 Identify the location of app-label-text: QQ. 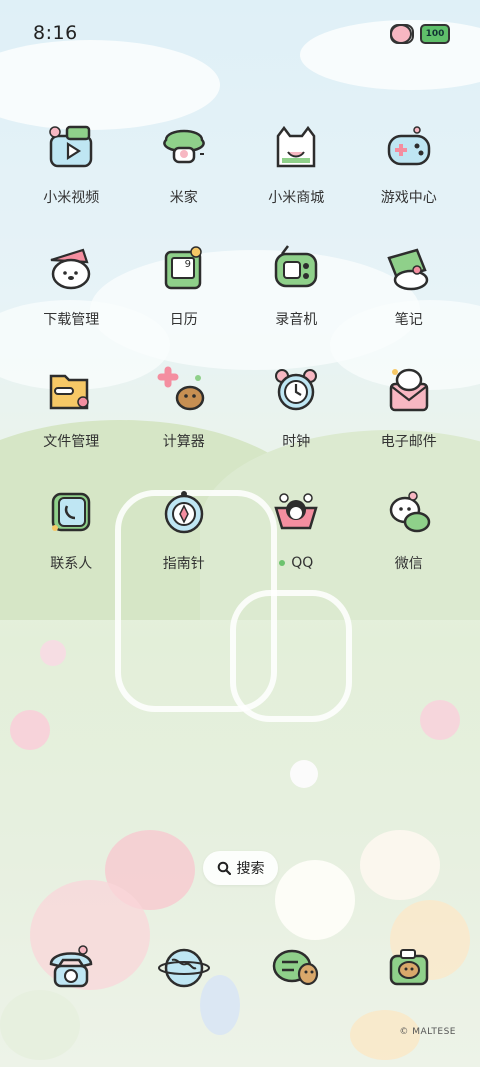
(302, 563).